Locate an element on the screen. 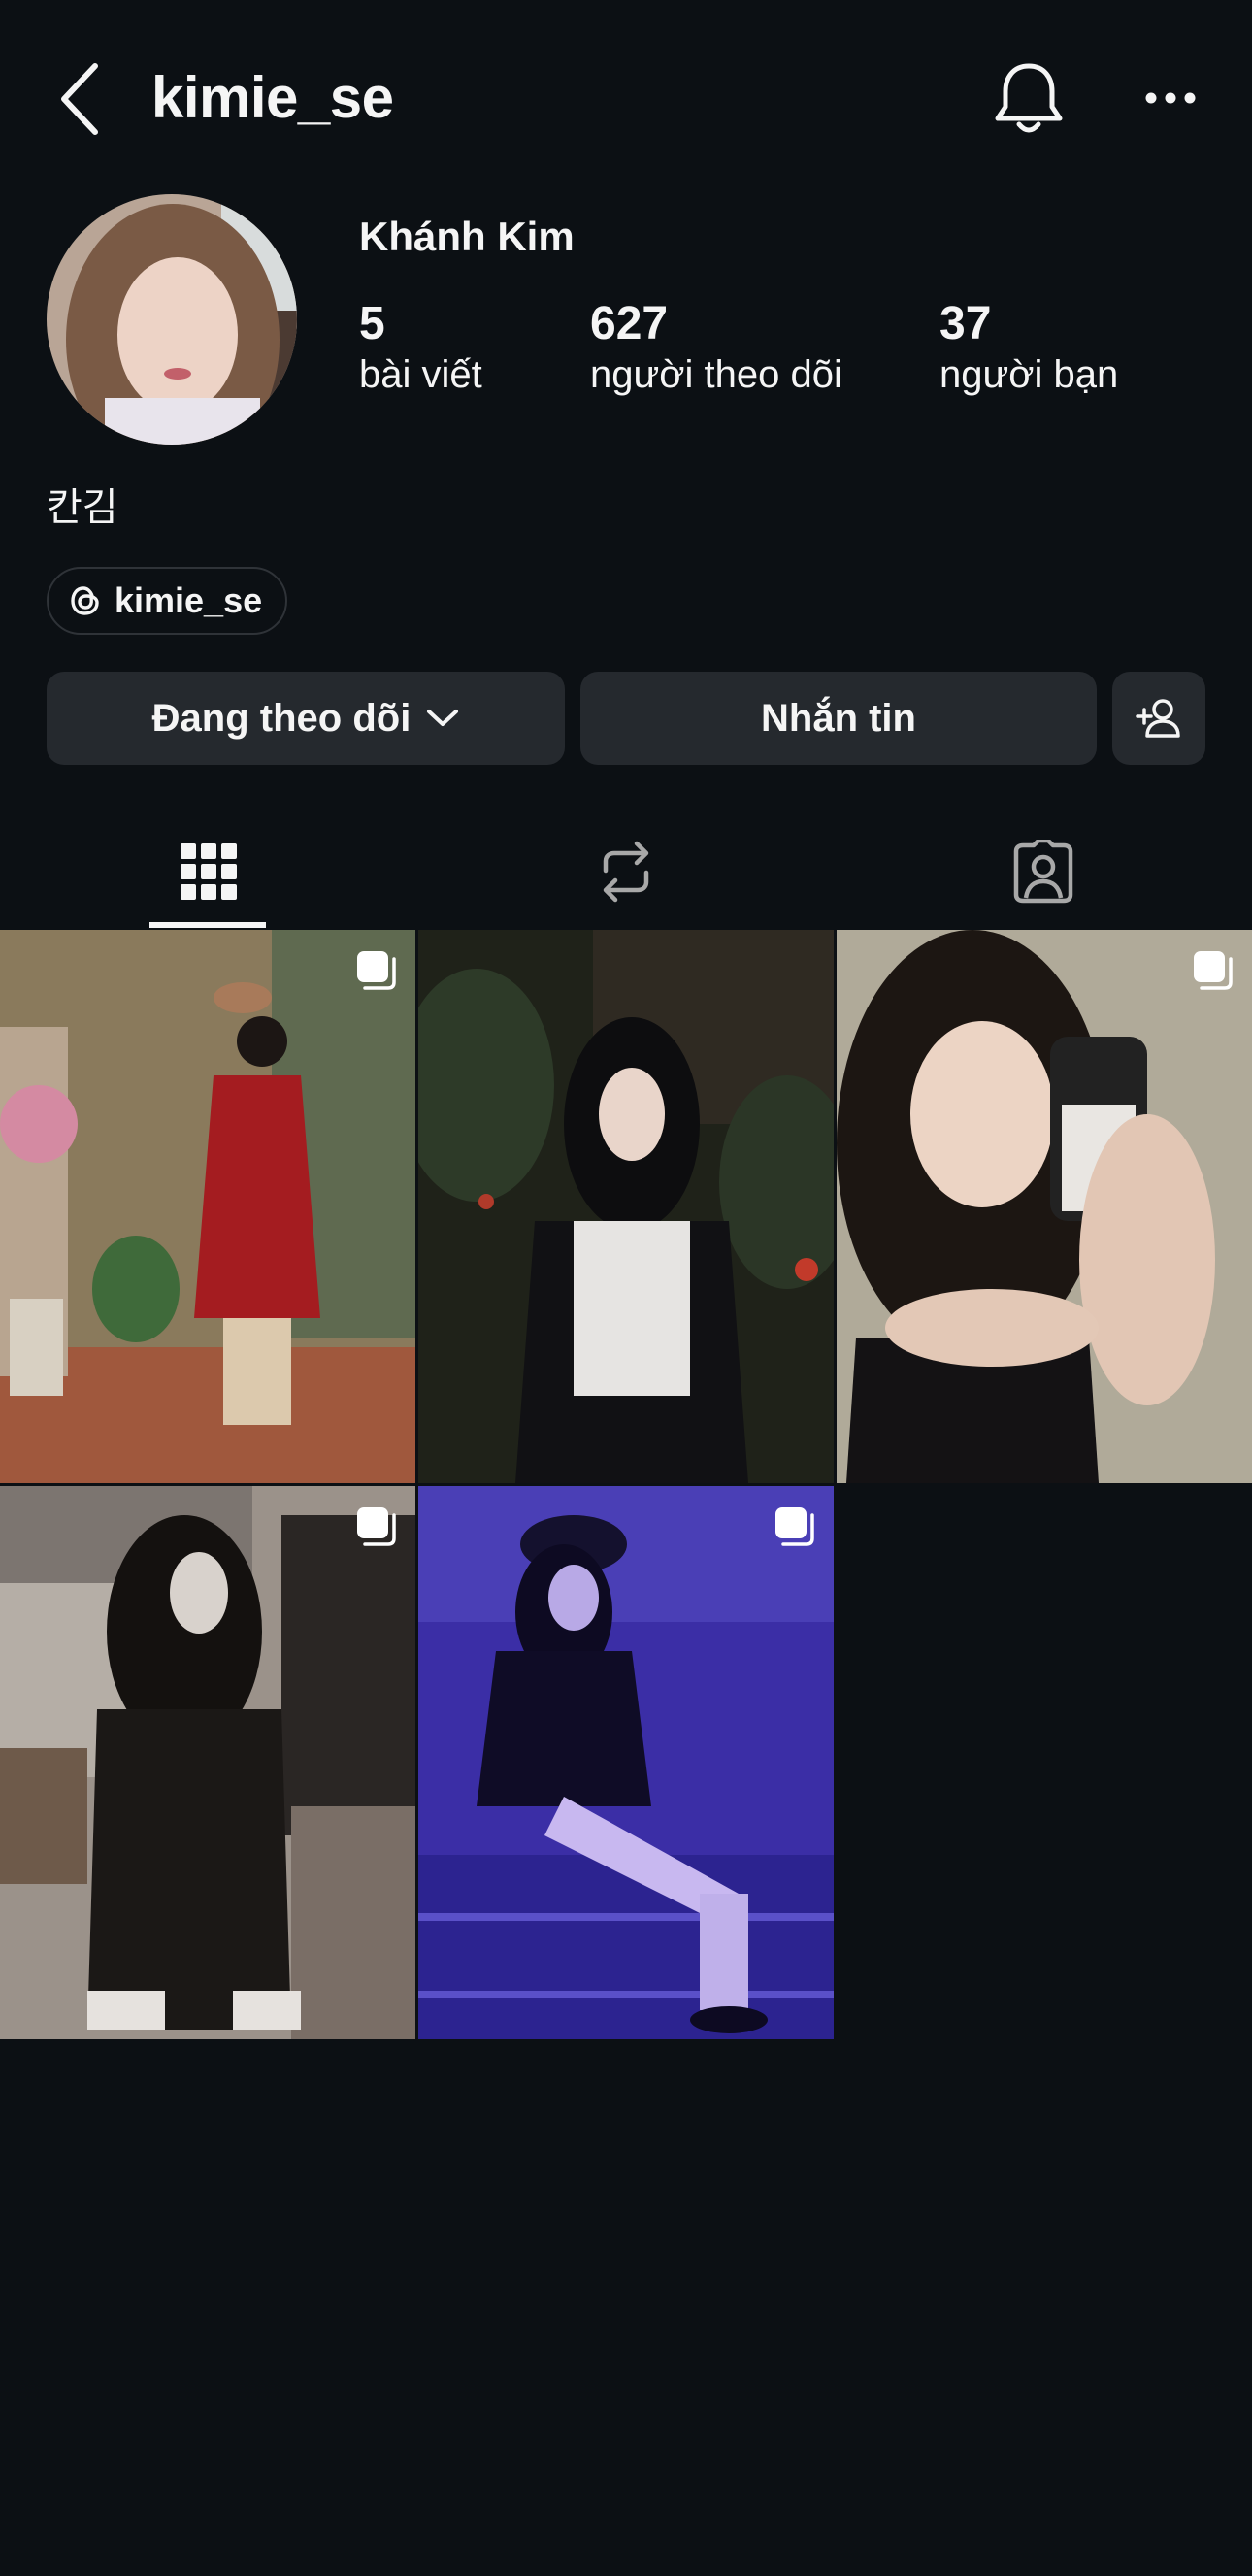  following-button: Đang theo dõi is located at coordinates (306, 718).